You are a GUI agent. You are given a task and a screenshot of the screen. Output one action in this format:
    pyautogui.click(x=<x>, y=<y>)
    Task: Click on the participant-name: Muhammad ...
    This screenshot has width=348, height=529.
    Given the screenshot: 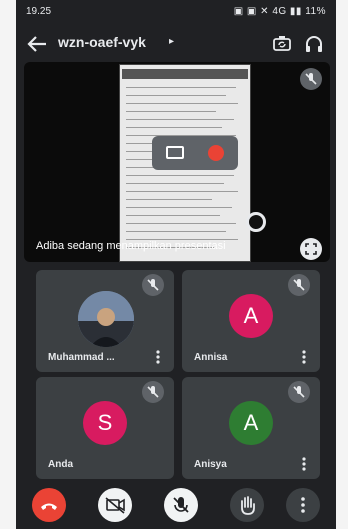 What is the action you would take?
    pyautogui.click(x=81, y=357)
    